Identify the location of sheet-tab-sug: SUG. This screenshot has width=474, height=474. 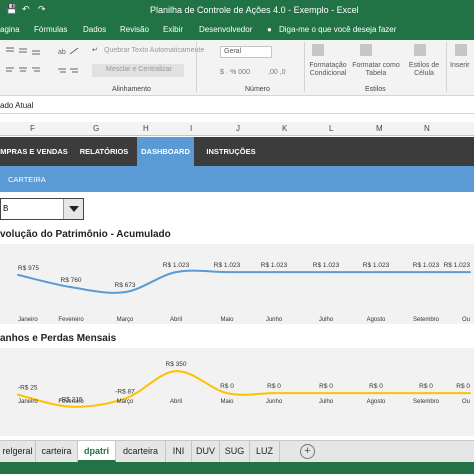
(235, 451).